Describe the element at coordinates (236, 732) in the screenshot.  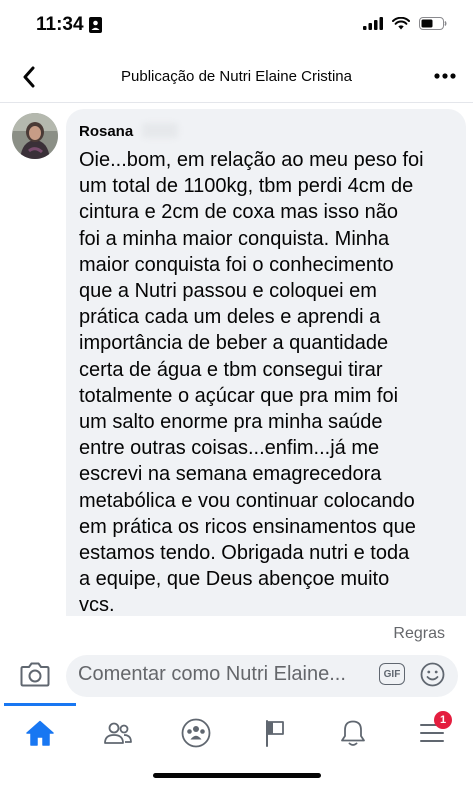
I see `bottom-tab-bar: 1` at that location.